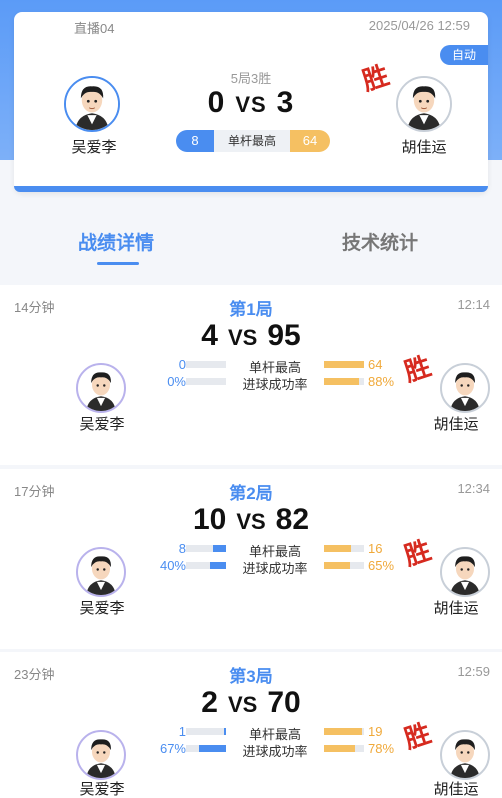 This screenshot has width=502, height=798. What do you see at coordinates (381, 565) in the screenshot?
I see `stat-right-value: 65%` at bounding box center [381, 565].